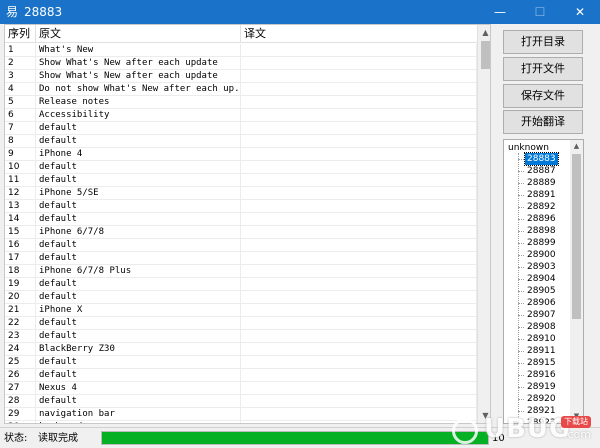 Image resolution: width=600 pixels, height=448 pixels. I want to click on start-translate-button: 开始翻译, so click(543, 122).